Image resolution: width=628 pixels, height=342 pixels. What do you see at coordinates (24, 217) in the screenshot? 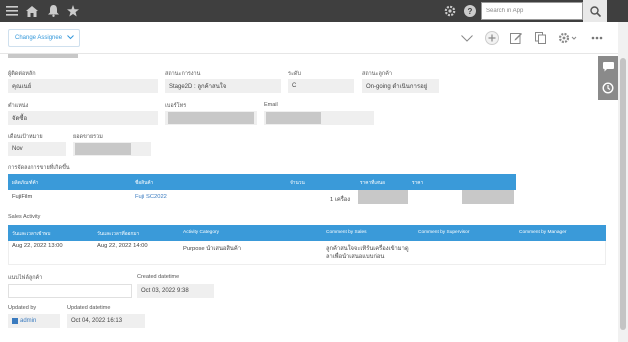
I see `activity-section-title: Sales Activity` at bounding box center [24, 217].